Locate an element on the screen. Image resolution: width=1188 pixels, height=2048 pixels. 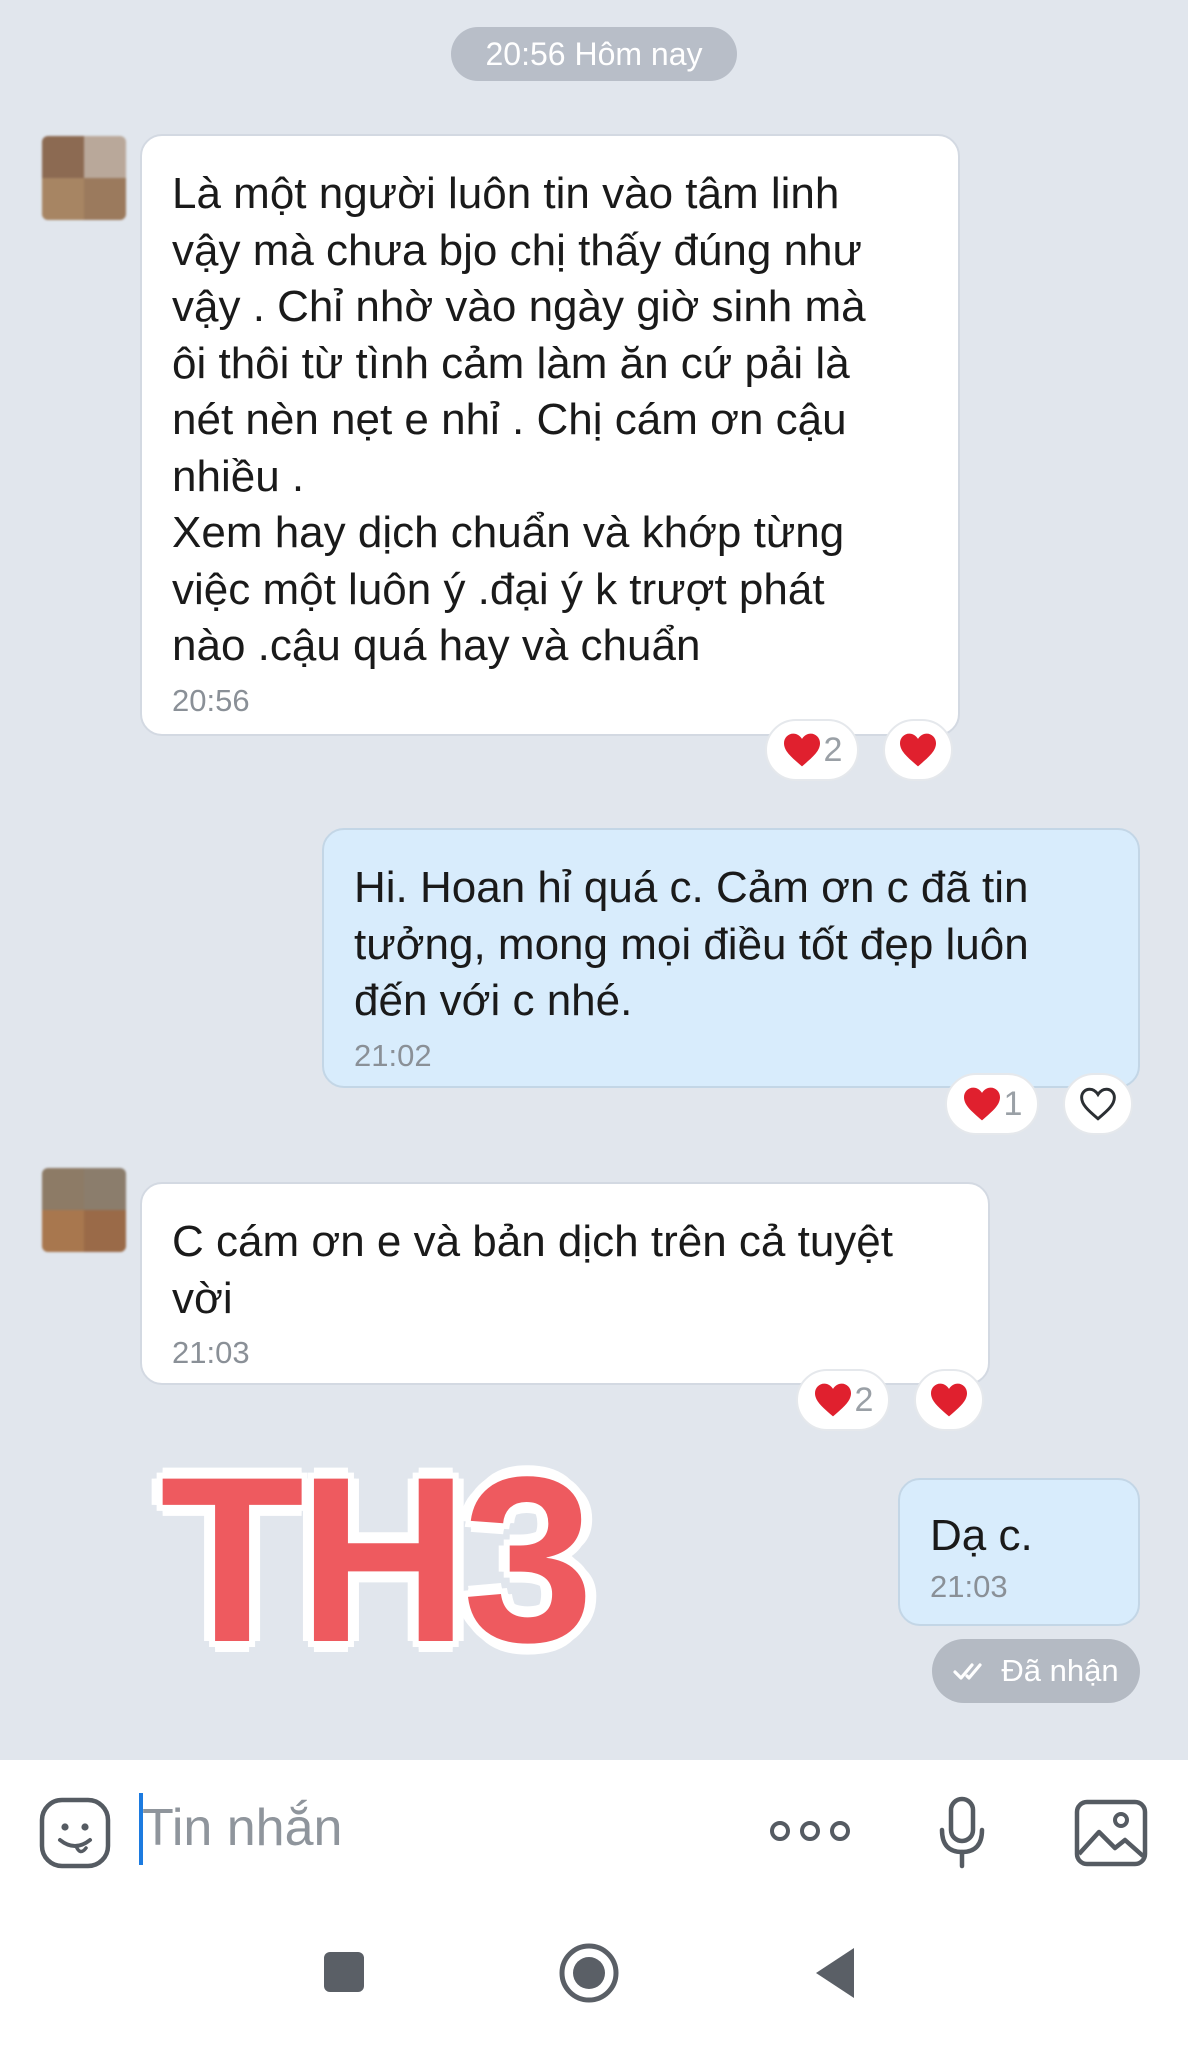
home-icon is located at coordinates (589, 1973).